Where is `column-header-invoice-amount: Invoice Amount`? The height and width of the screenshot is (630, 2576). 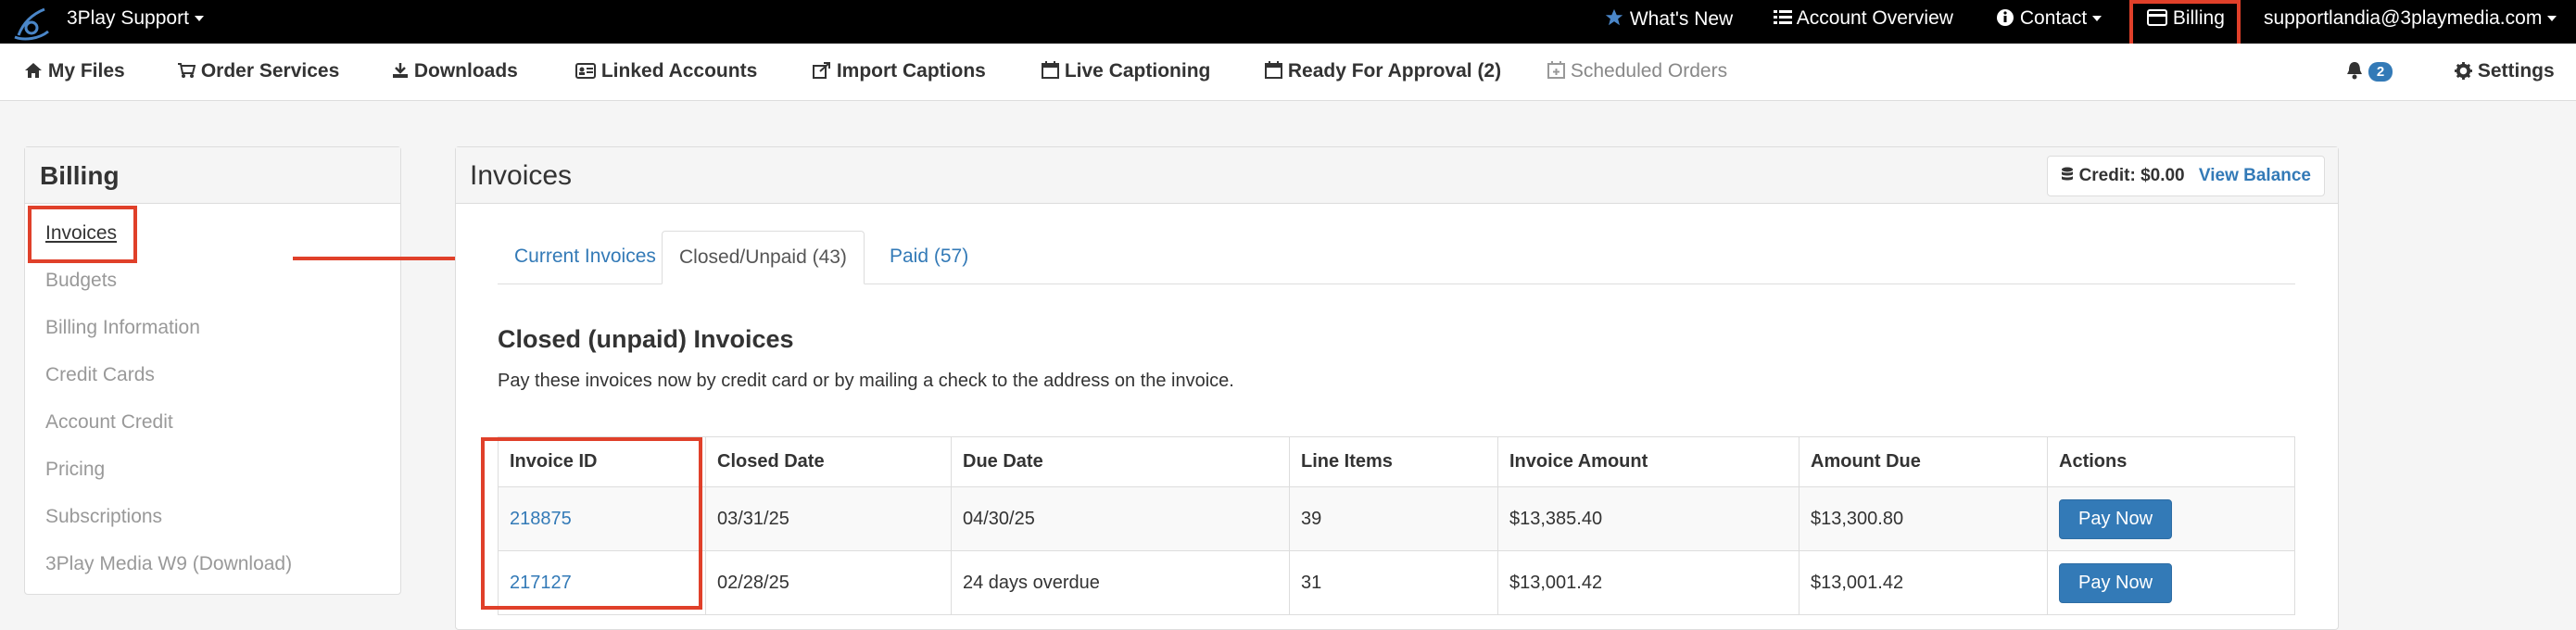 column-header-invoice-amount: Invoice Amount is located at coordinates (1648, 461).